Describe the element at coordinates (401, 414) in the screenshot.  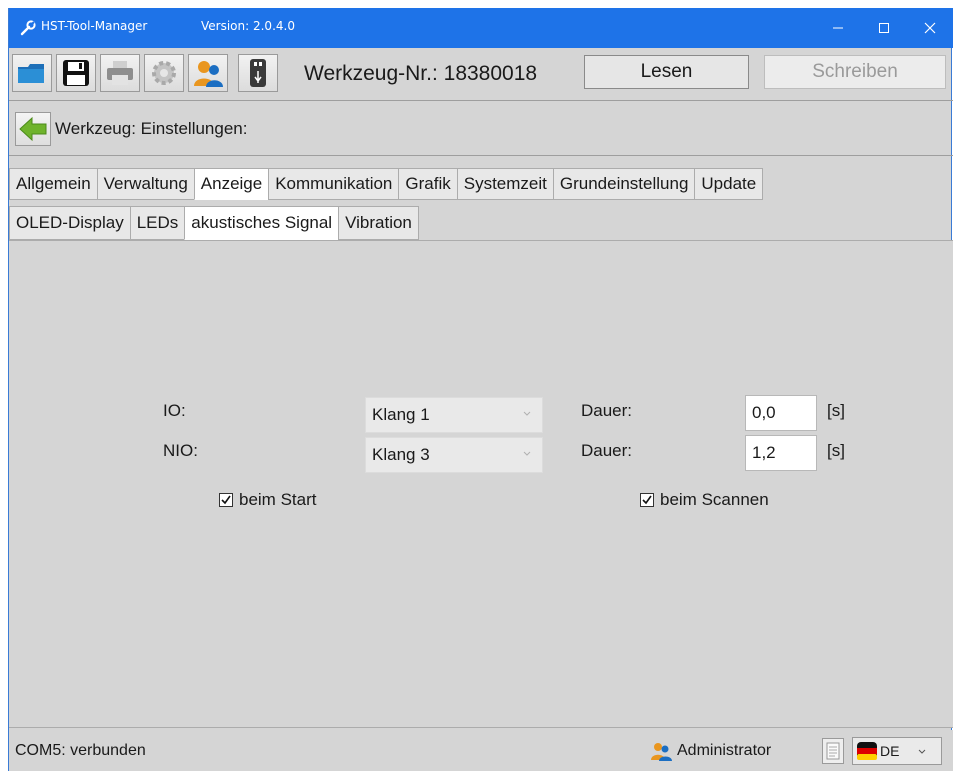
I see `io-sound-value: Klang 1` at that location.